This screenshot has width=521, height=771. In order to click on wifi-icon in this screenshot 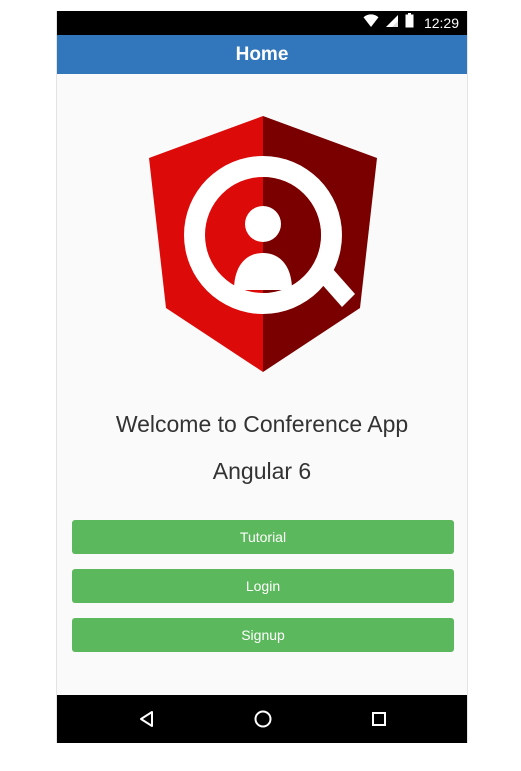, I will do `click(371, 23)`.